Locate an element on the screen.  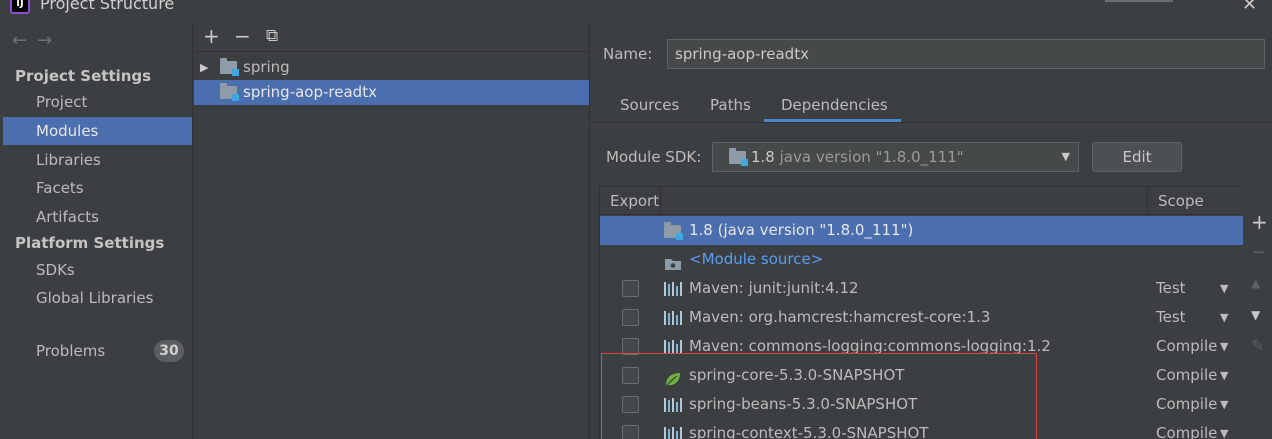
copy-module-icon: ⧉ is located at coordinates (272, 36).